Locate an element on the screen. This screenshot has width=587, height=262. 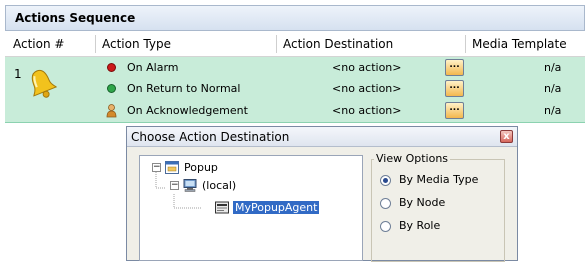
action-type-cell: On Return to Normal is located at coordinates (184, 88).